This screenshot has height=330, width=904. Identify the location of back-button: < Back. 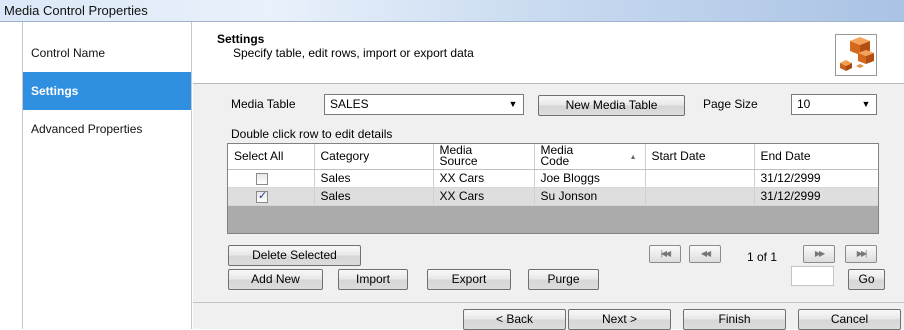
(514, 319).